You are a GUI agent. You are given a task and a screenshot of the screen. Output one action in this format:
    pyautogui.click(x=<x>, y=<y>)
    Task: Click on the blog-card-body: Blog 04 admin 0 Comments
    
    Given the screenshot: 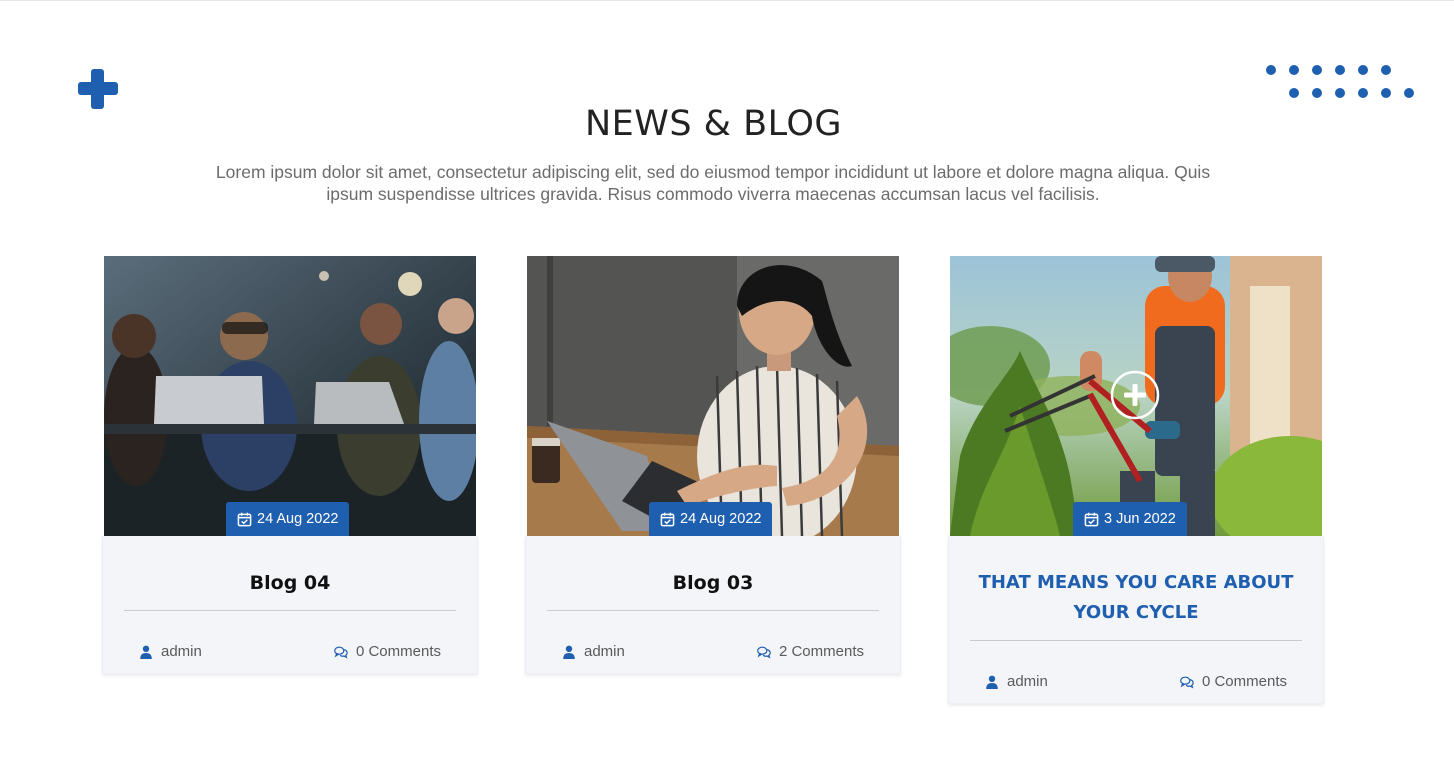 What is the action you would take?
    pyautogui.click(x=290, y=605)
    